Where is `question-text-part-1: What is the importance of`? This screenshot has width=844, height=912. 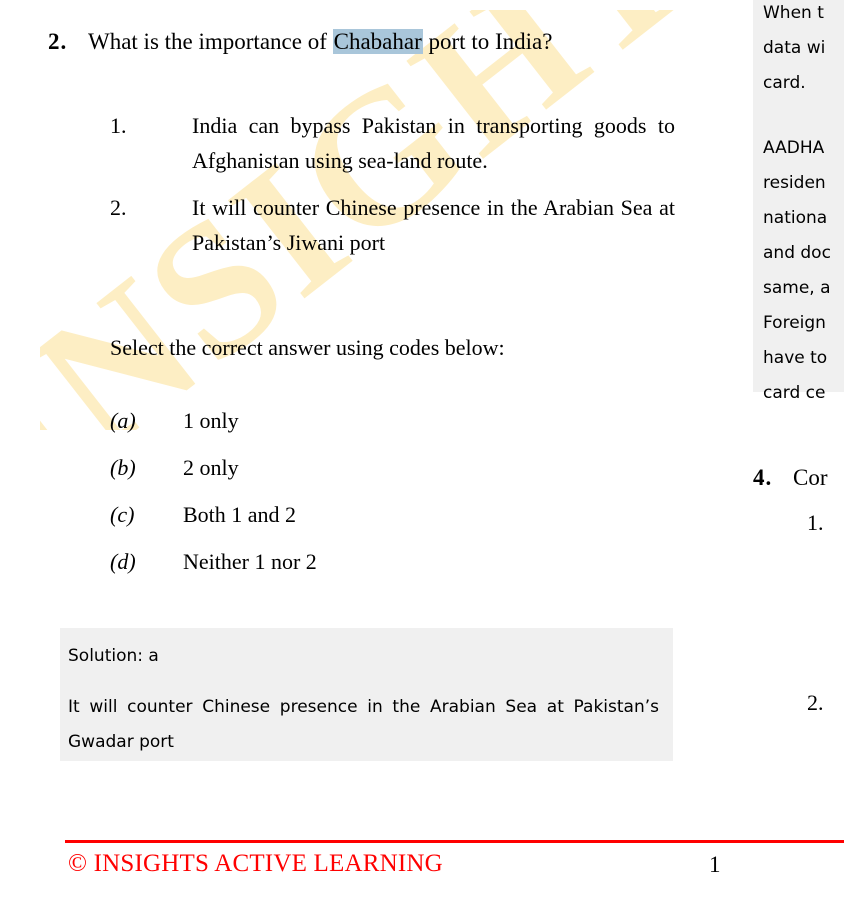 question-text-part-1: What is the importance of is located at coordinates (210, 41).